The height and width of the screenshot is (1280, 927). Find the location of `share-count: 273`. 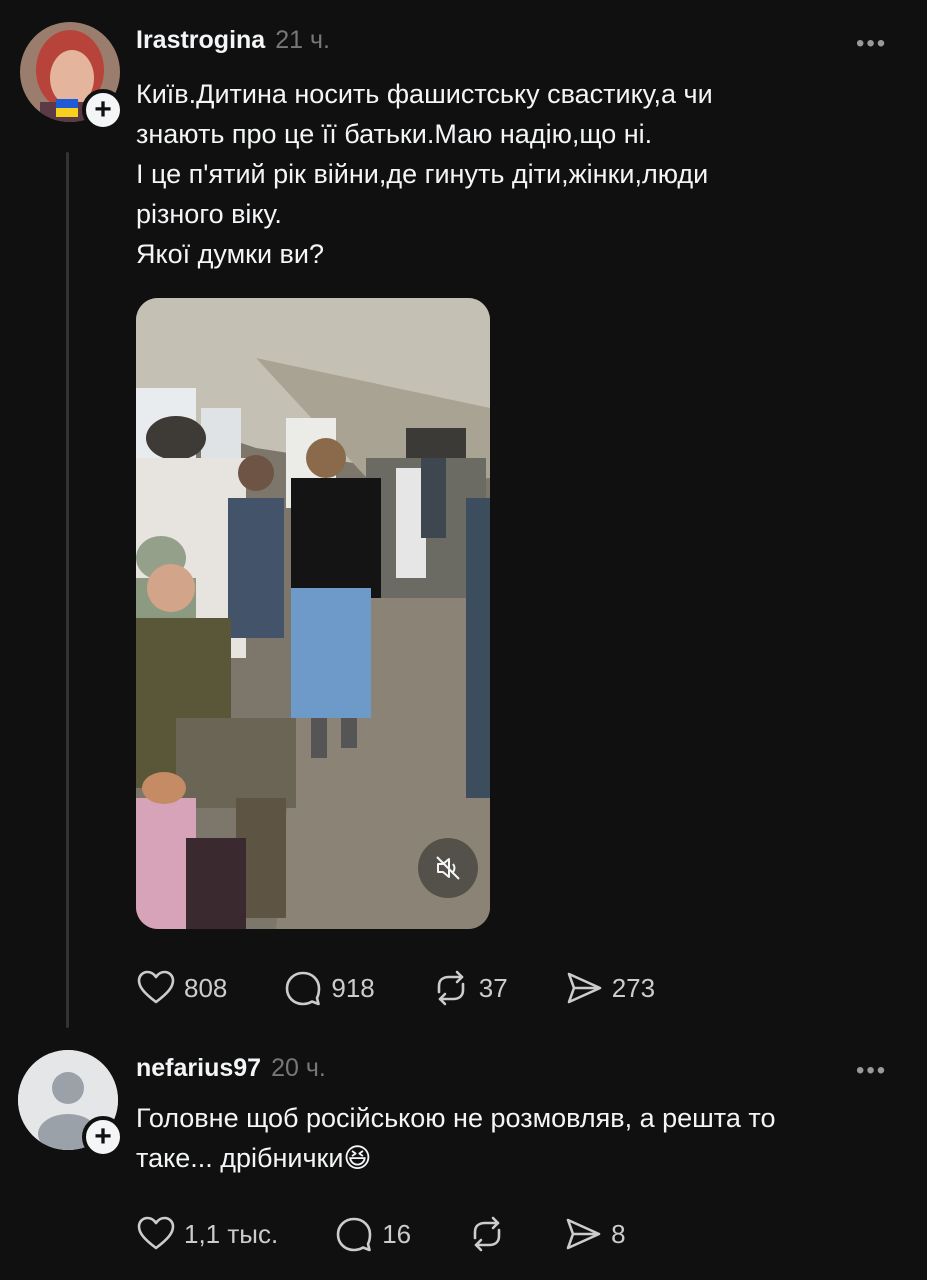

share-count: 273 is located at coordinates (633, 987).